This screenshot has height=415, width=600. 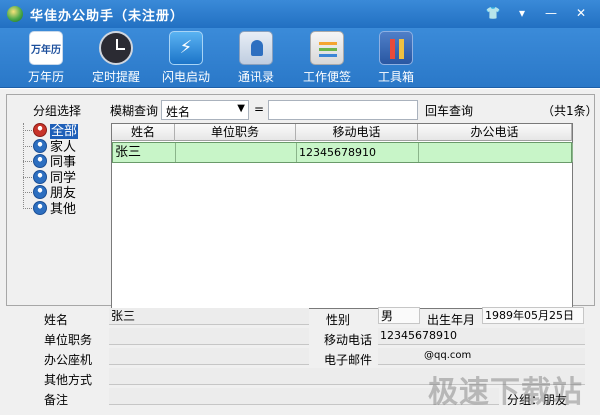 I want to click on enter-to-search-label: 回车查询, so click(x=449, y=111).